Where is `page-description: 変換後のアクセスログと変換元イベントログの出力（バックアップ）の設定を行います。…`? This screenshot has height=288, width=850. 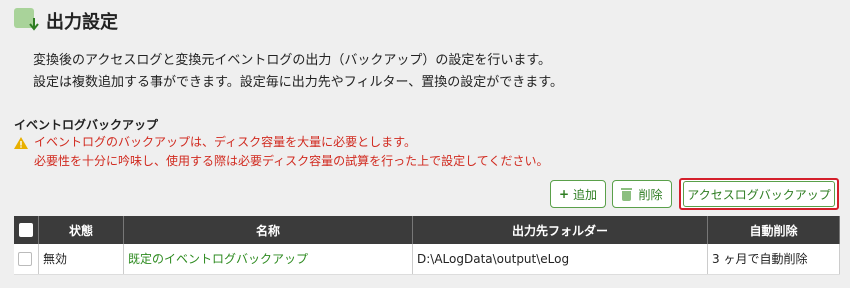 page-description: 変換後のアクセスログと変換元イベントログの出力（バックアップ）の設定を行います。… is located at coordinates (298, 72).